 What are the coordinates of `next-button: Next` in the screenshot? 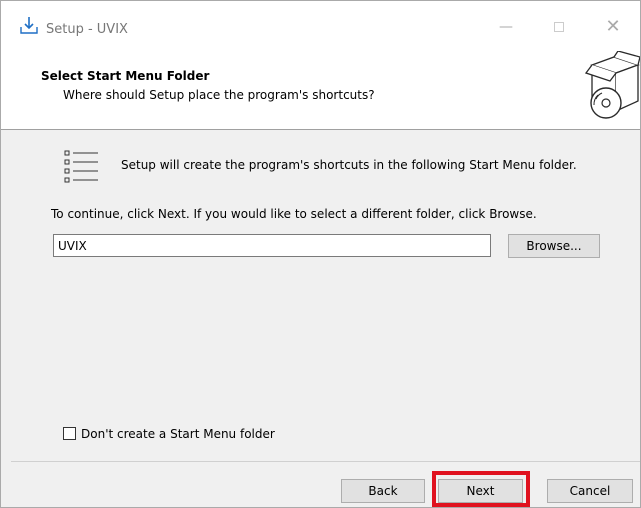 It's located at (480, 491).